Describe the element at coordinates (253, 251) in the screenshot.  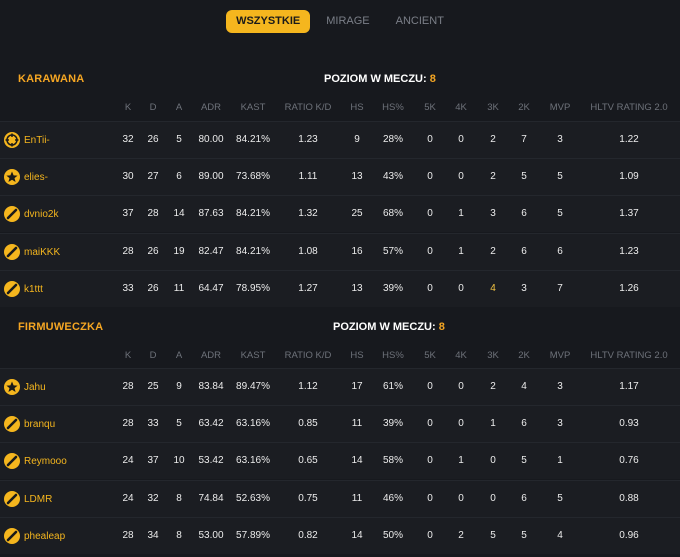
I see `stat-cell: 84.21%` at that location.